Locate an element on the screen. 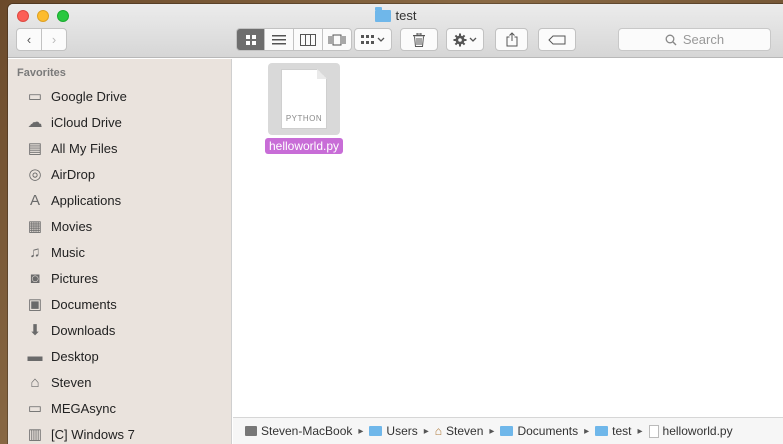 This screenshot has height=444, width=783. path-crumb-label: Users is located at coordinates (402, 431).